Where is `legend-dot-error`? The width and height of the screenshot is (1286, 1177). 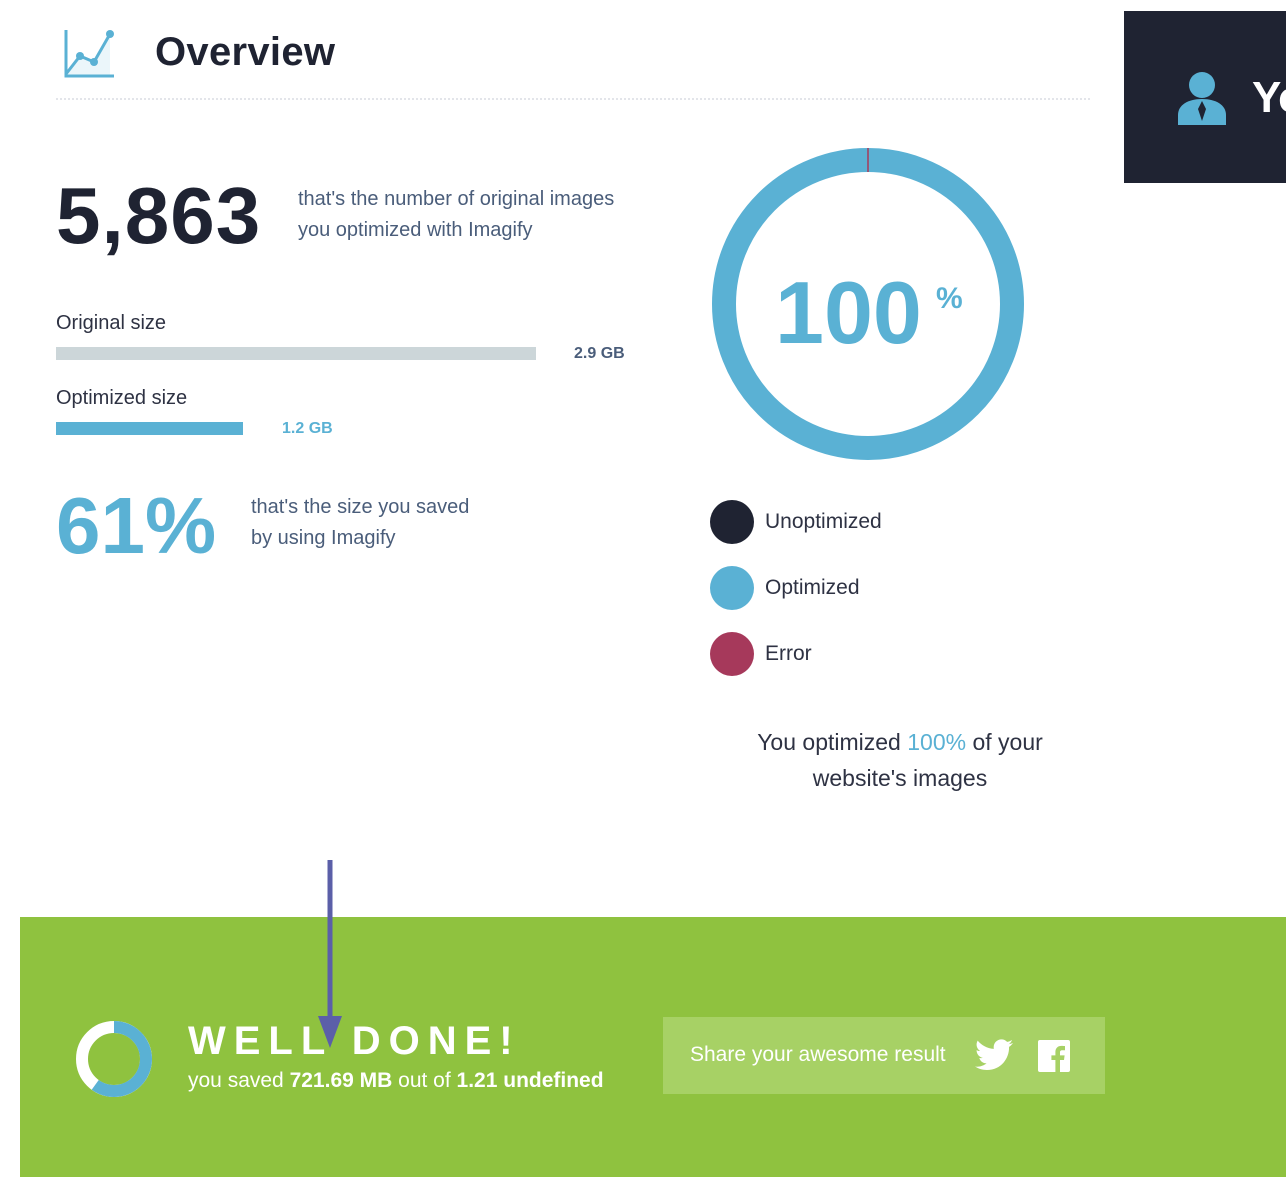
legend-dot-error is located at coordinates (732, 654).